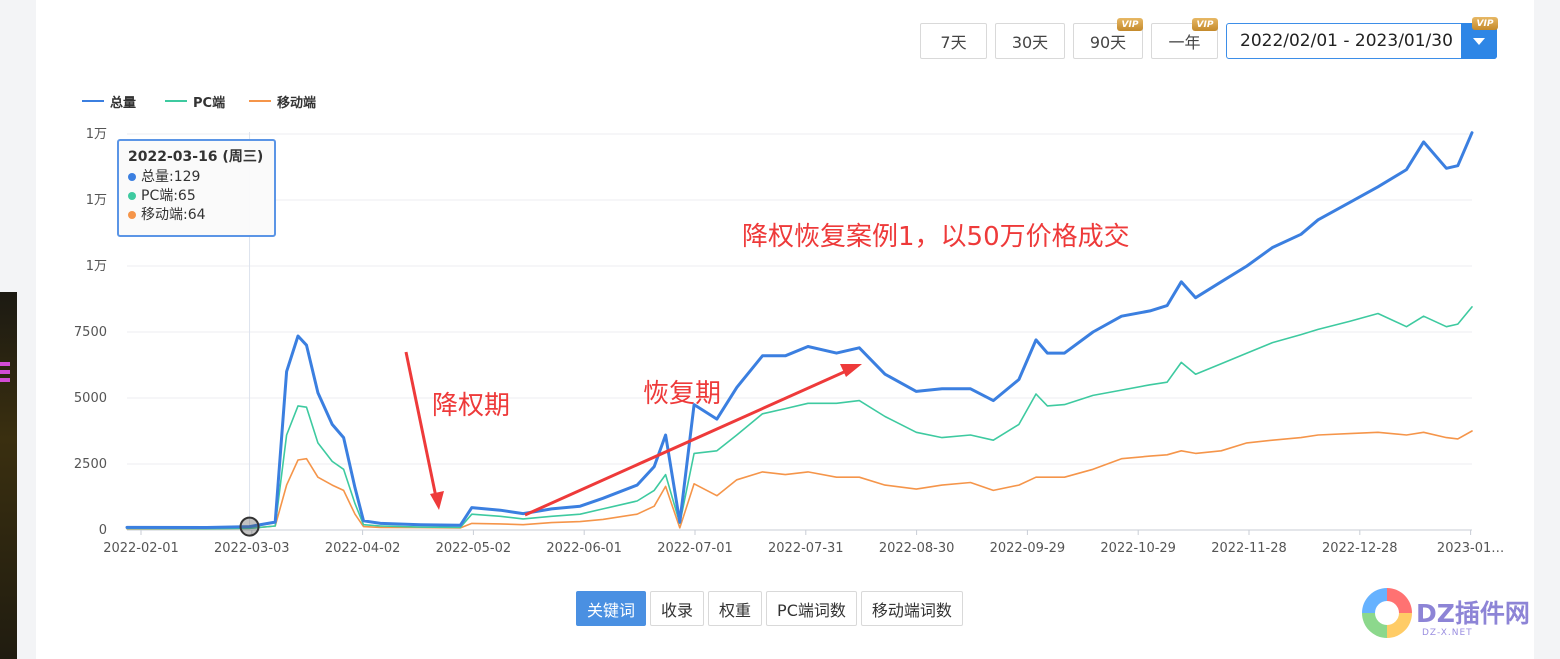 This screenshot has width=1560, height=659. What do you see at coordinates (103, 530) in the screenshot?
I see `y-tick-label: 0` at bounding box center [103, 530].